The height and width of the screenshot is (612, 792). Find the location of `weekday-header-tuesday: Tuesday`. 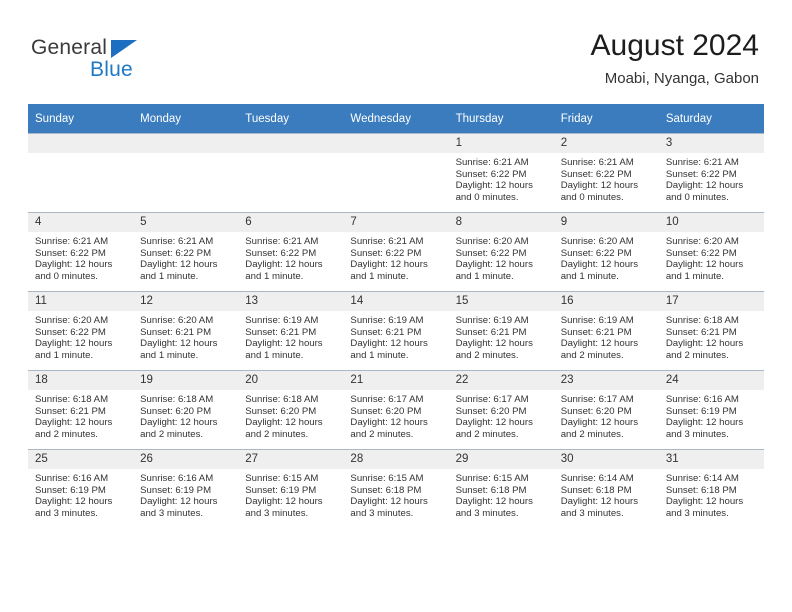

weekday-header-tuesday: Tuesday is located at coordinates (291, 119).